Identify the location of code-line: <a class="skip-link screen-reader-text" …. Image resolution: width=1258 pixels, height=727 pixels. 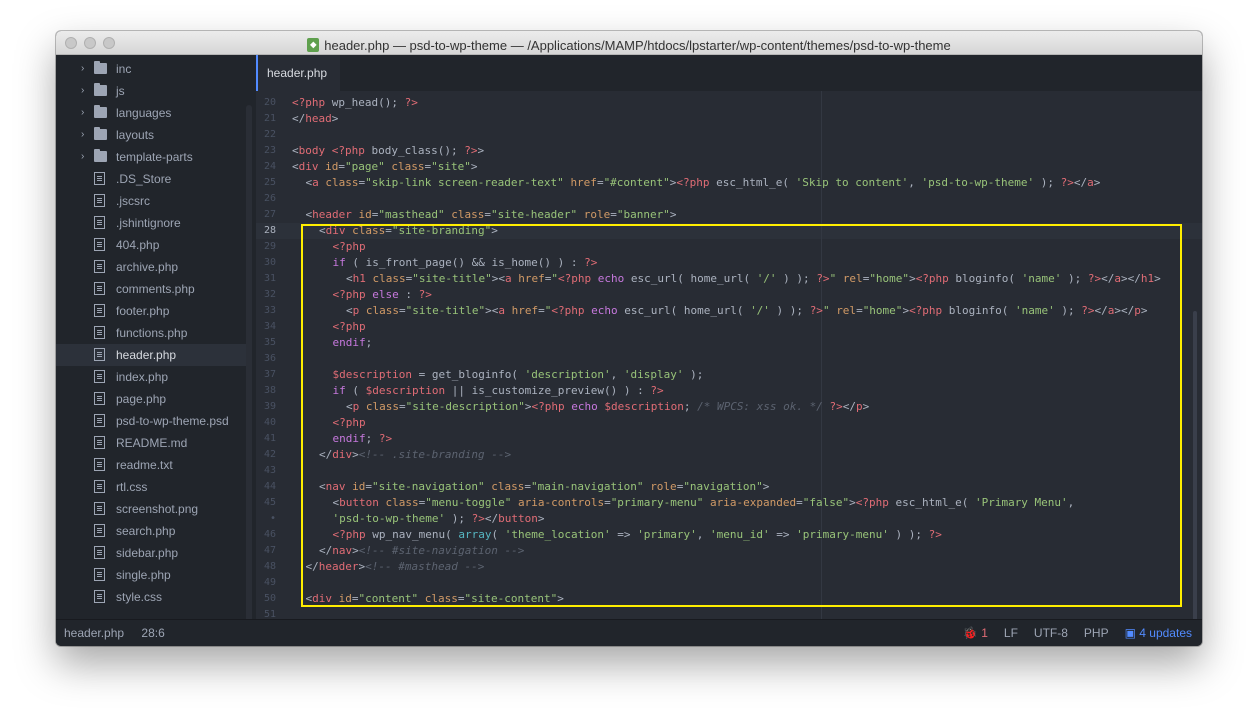
(703, 183).